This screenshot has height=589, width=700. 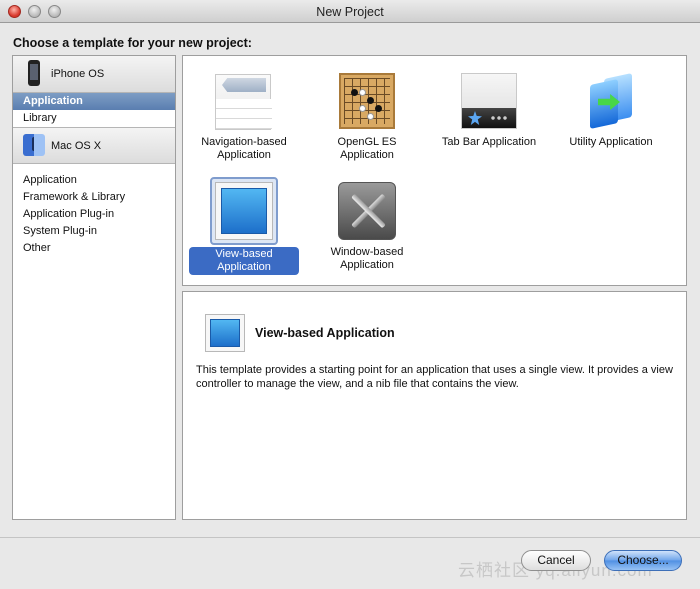 I want to click on footer-divider, so click(x=350, y=537).